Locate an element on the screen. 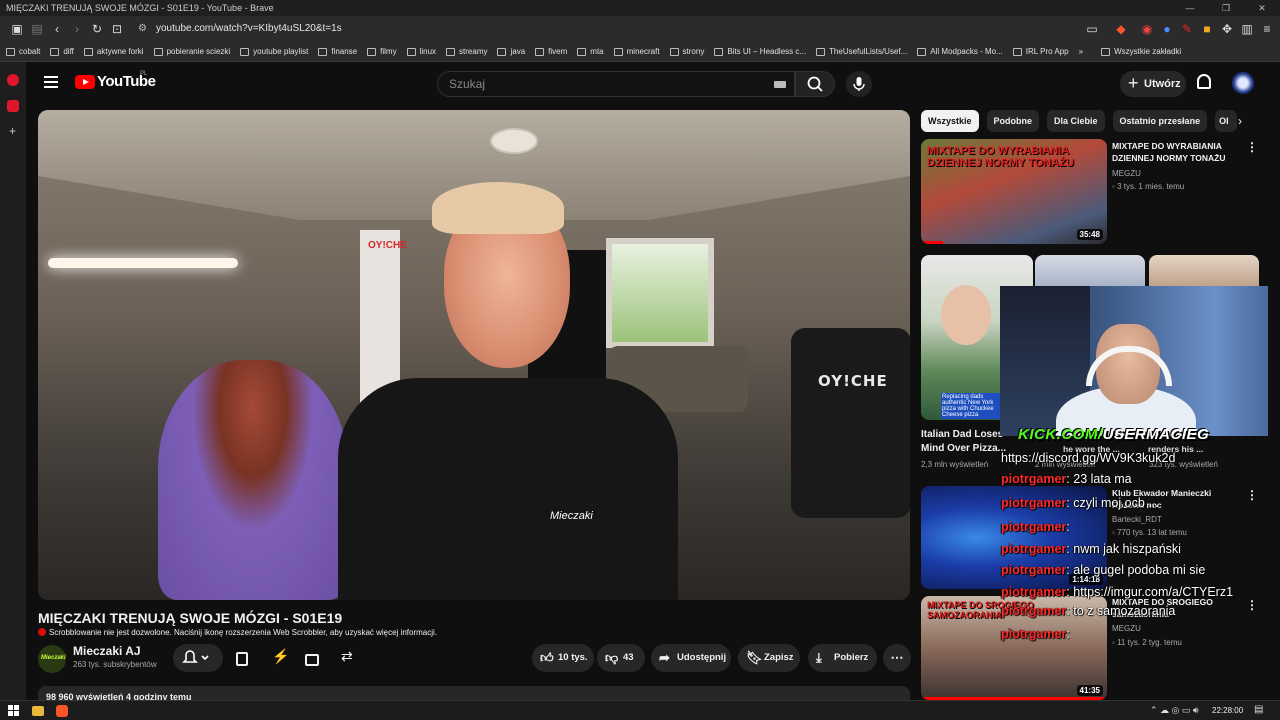 Image resolution: width=1280 pixels, height=720 pixels. bookmark-item: aktywne forki is located at coordinates (113, 51).